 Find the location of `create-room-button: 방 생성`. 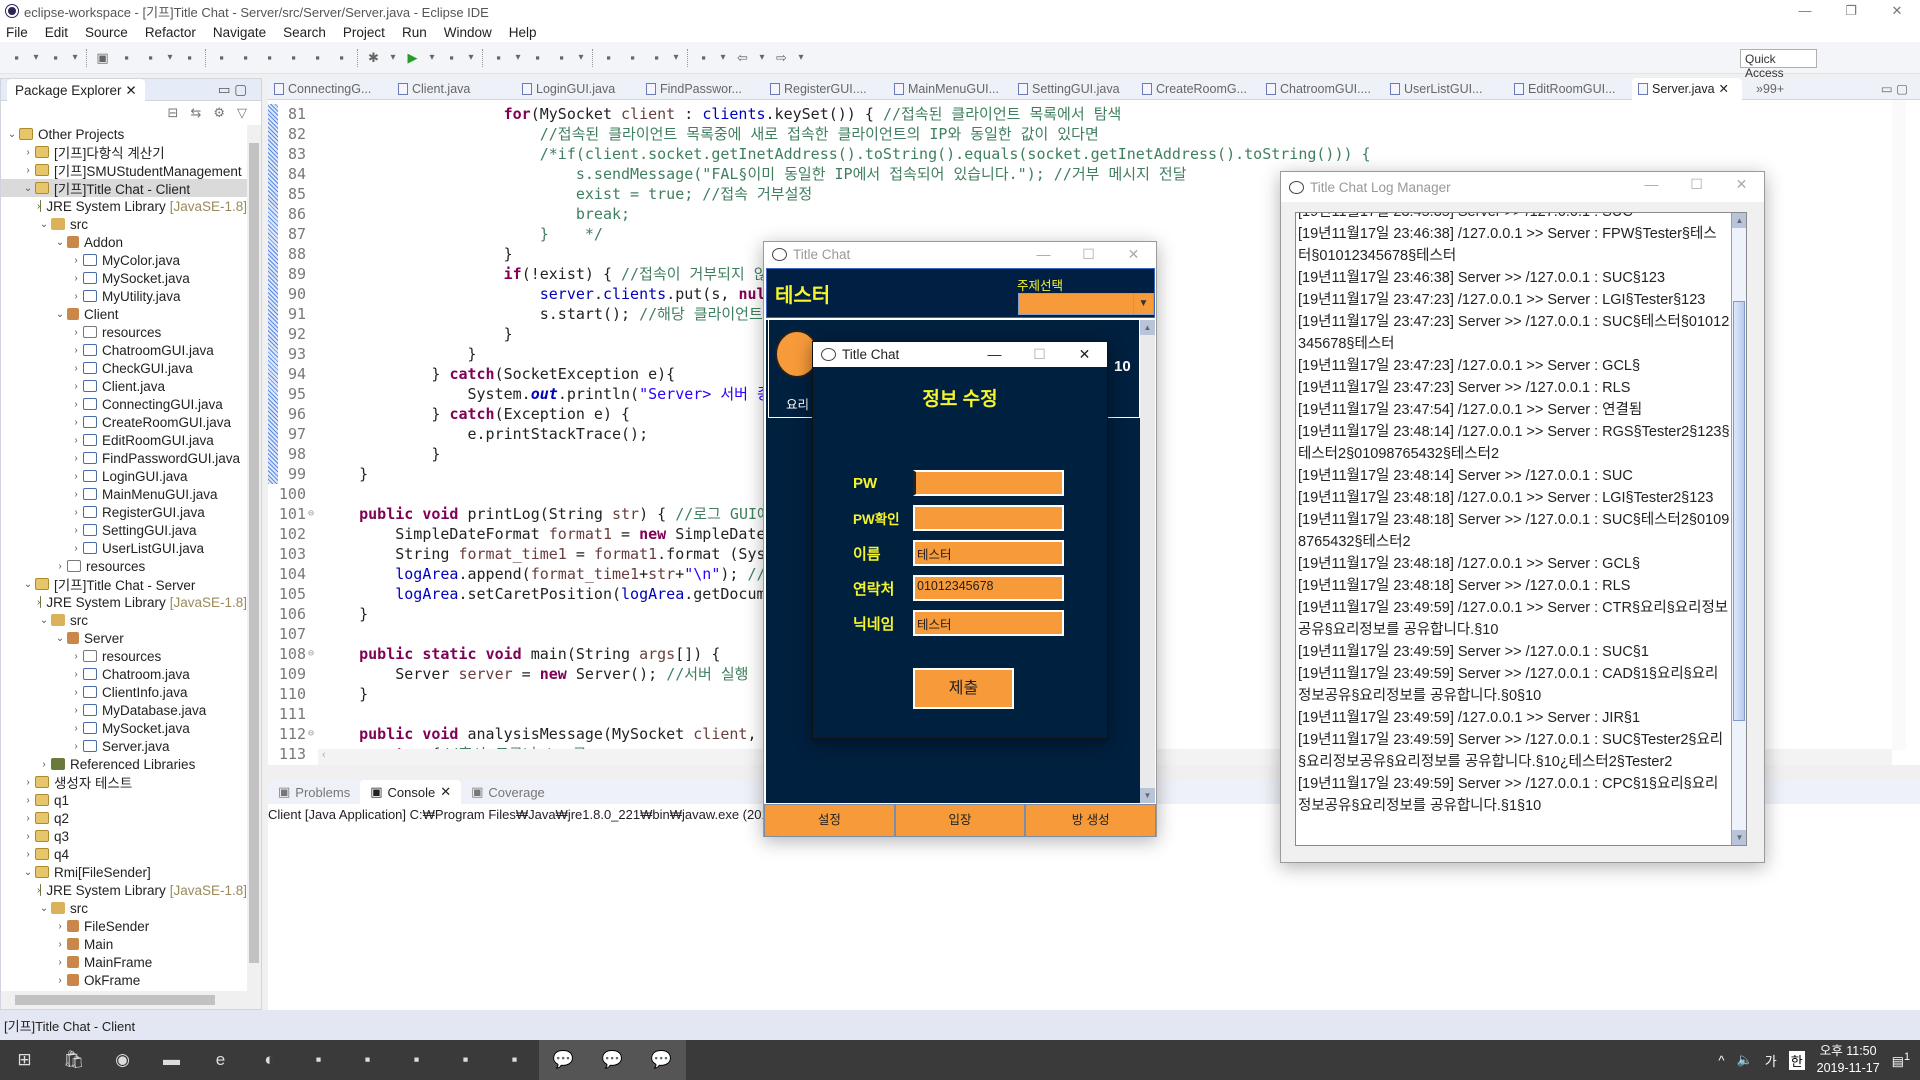

create-room-button: 방 생성 is located at coordinates (1091, 820).